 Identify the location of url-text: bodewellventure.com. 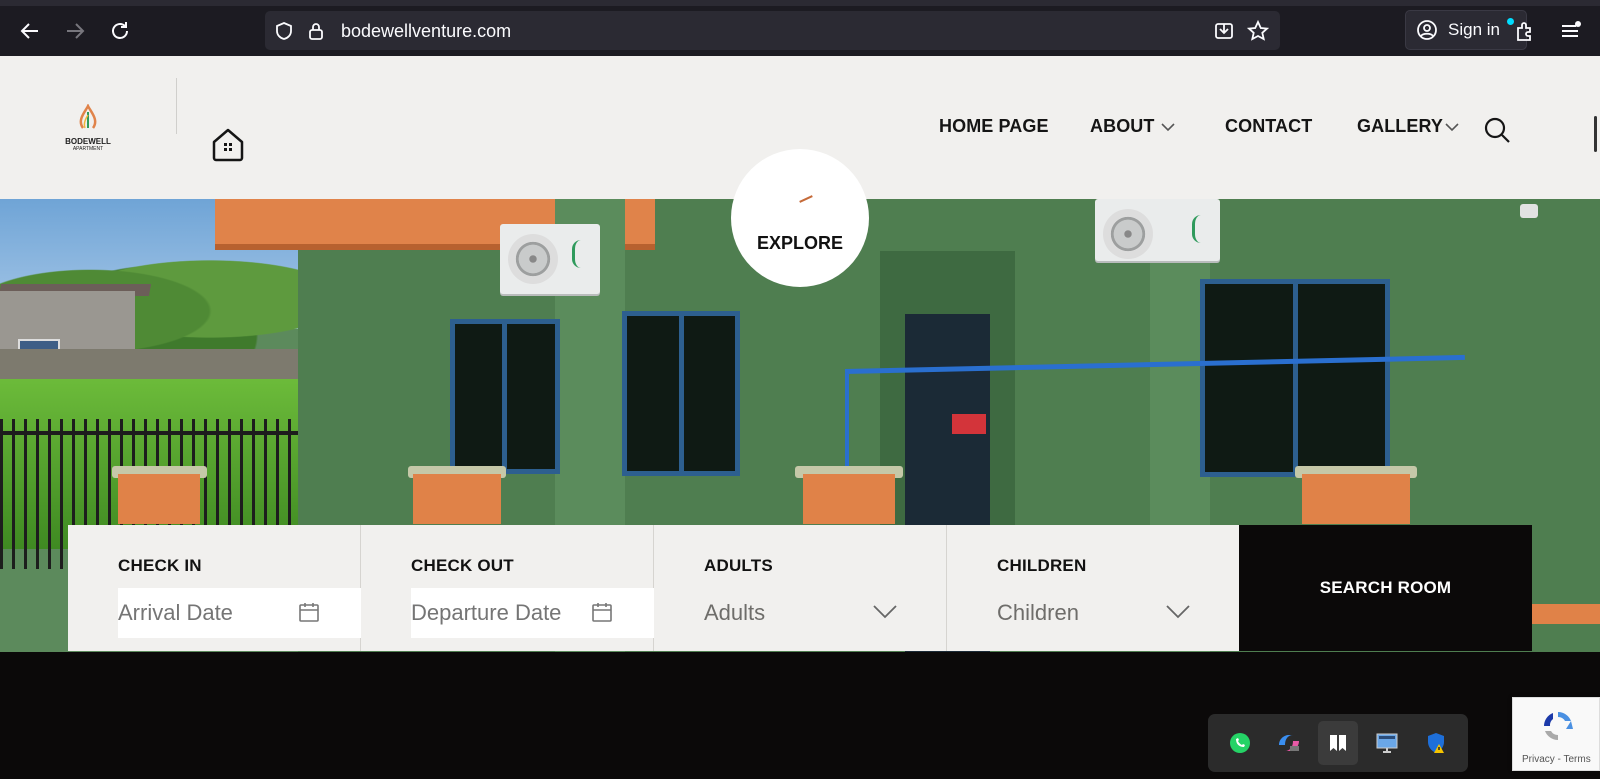
(426, 31).